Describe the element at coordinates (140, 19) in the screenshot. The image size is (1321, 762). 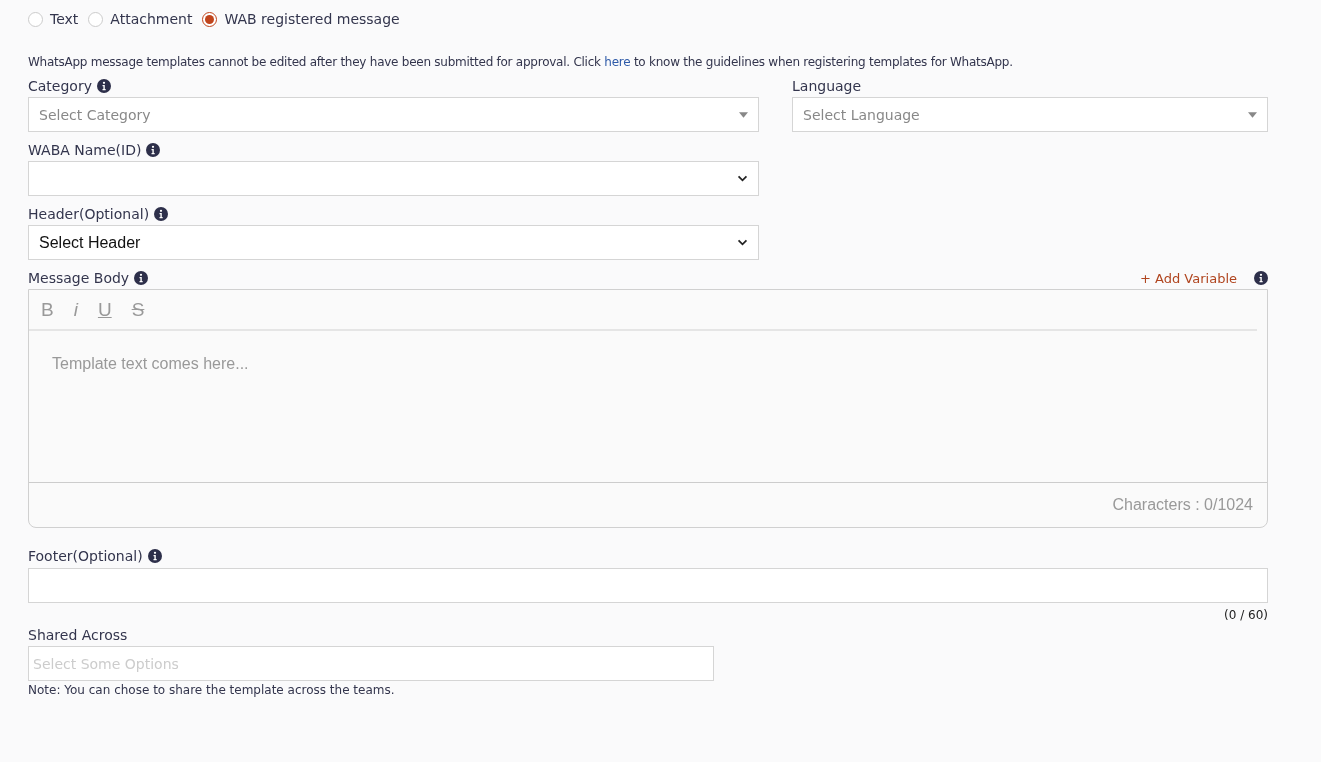
I see `radio-option: Attachment` at that location.